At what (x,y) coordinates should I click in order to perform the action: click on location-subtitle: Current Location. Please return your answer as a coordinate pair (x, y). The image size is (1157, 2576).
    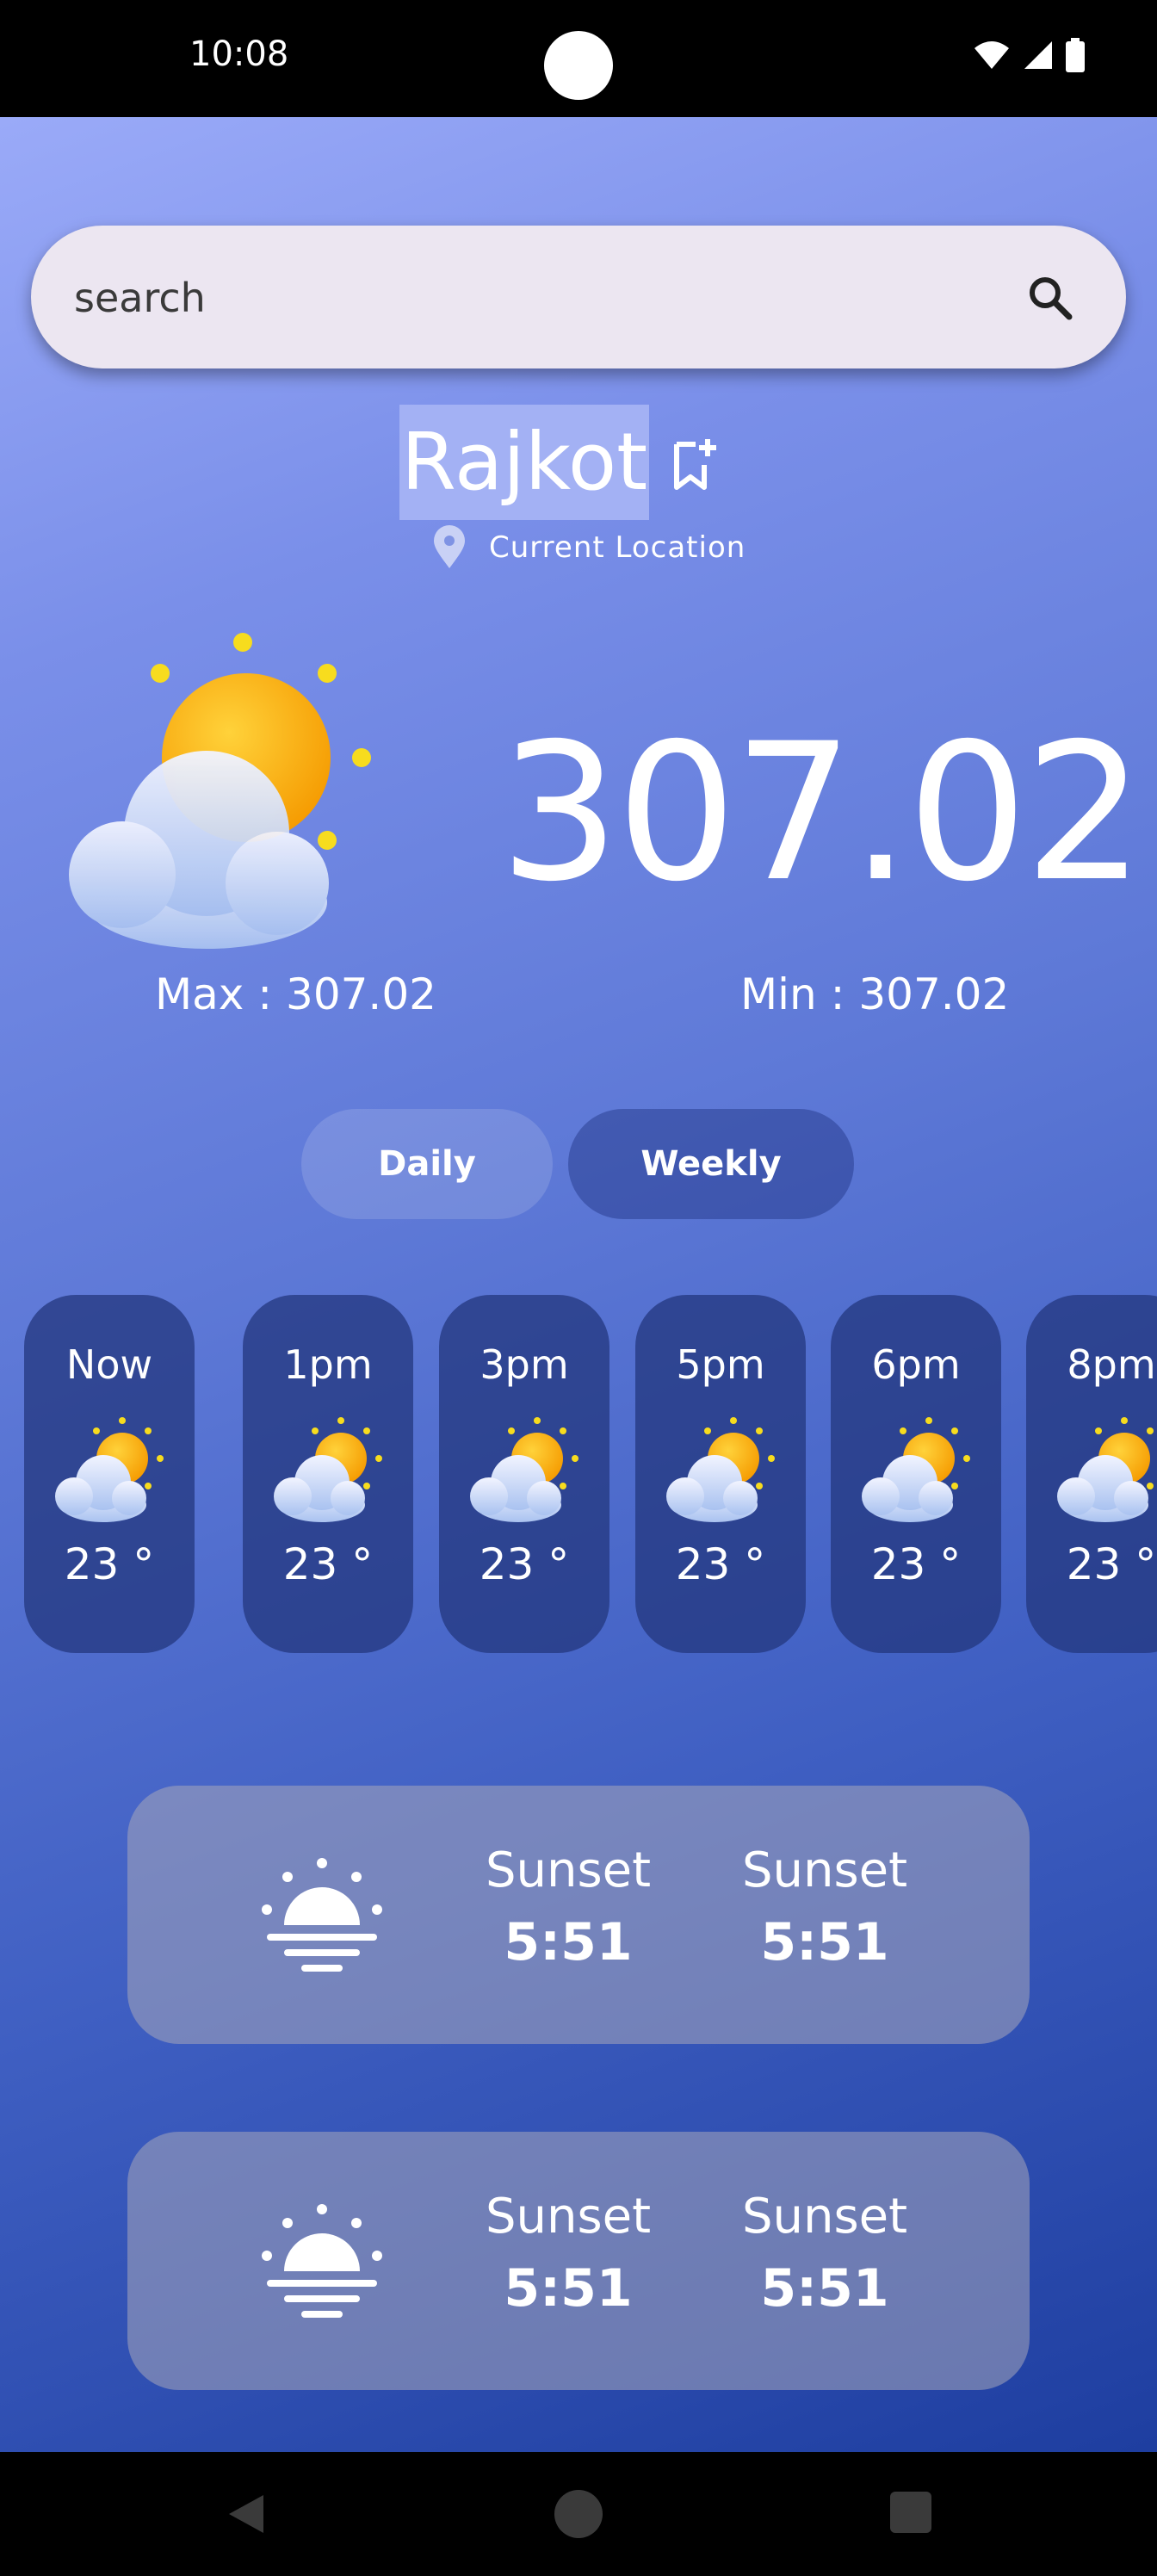
    Looking at the image, I should click on (617, 548).